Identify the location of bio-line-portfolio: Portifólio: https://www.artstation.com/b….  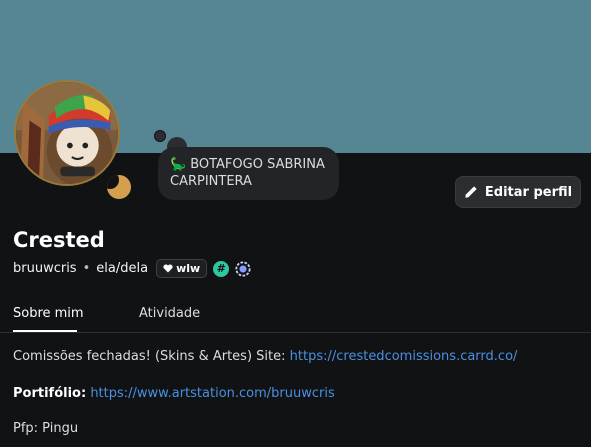
(174, 393).